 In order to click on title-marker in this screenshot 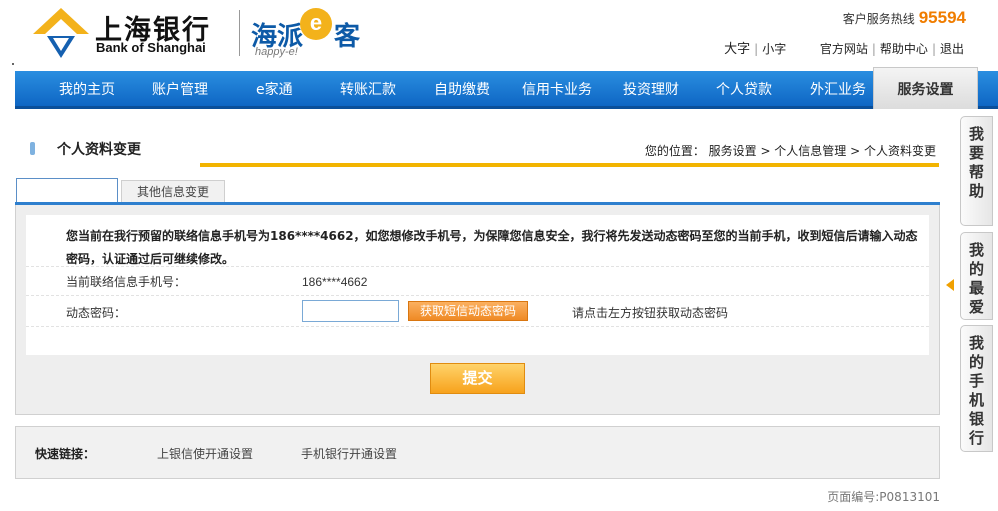, I will do `click(32, 148)`.